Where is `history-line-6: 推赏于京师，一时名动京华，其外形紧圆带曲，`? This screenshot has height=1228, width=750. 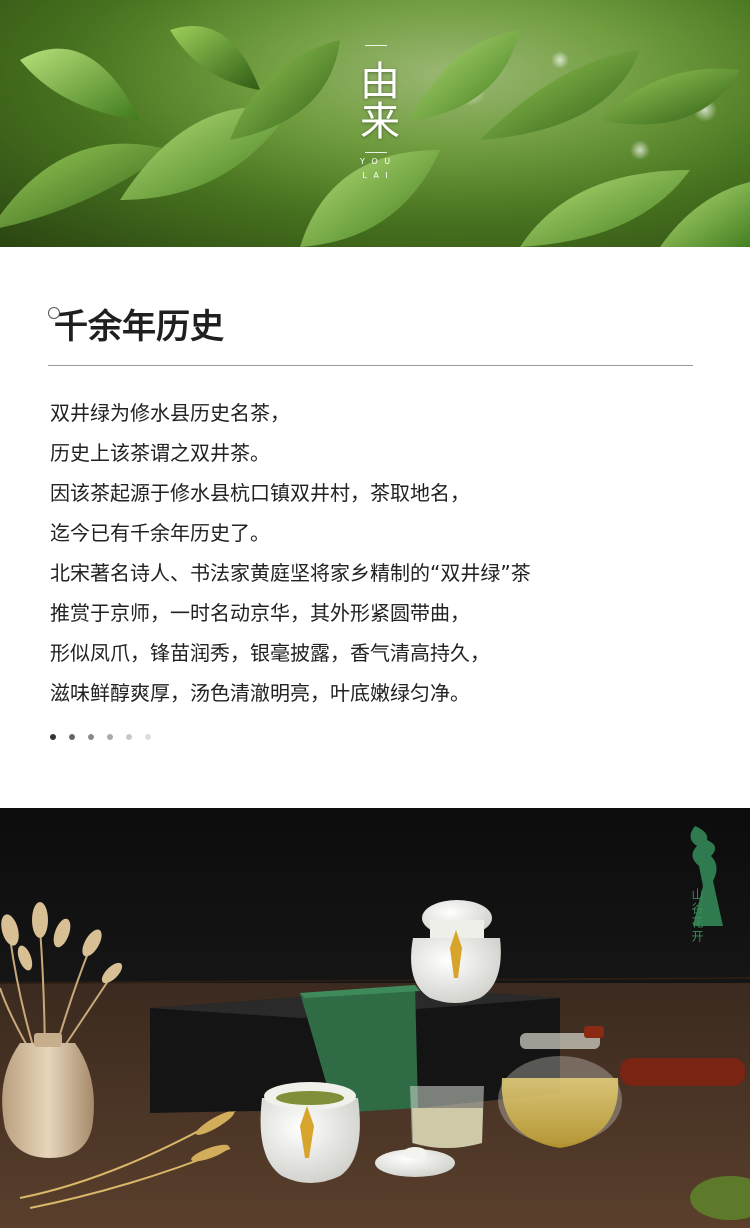 history-line-6: 推赏于京师，一时名动京华，其外形紧圆带曲， is located at coordinates (260, 613).